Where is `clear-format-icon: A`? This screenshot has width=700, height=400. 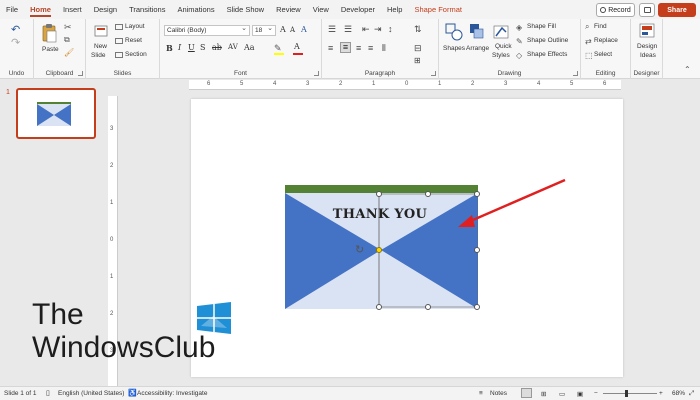
clear-format-icon: A is located at coordinates (304, 29).